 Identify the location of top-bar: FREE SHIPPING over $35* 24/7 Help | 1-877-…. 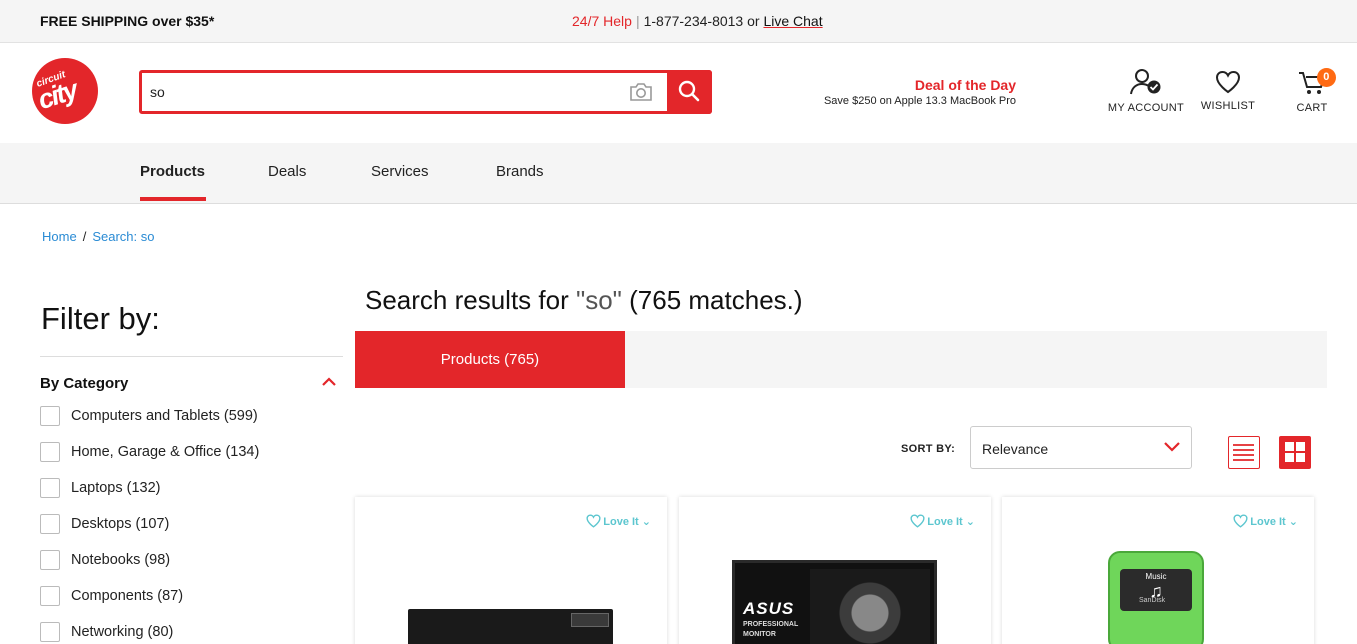
(678, 21).